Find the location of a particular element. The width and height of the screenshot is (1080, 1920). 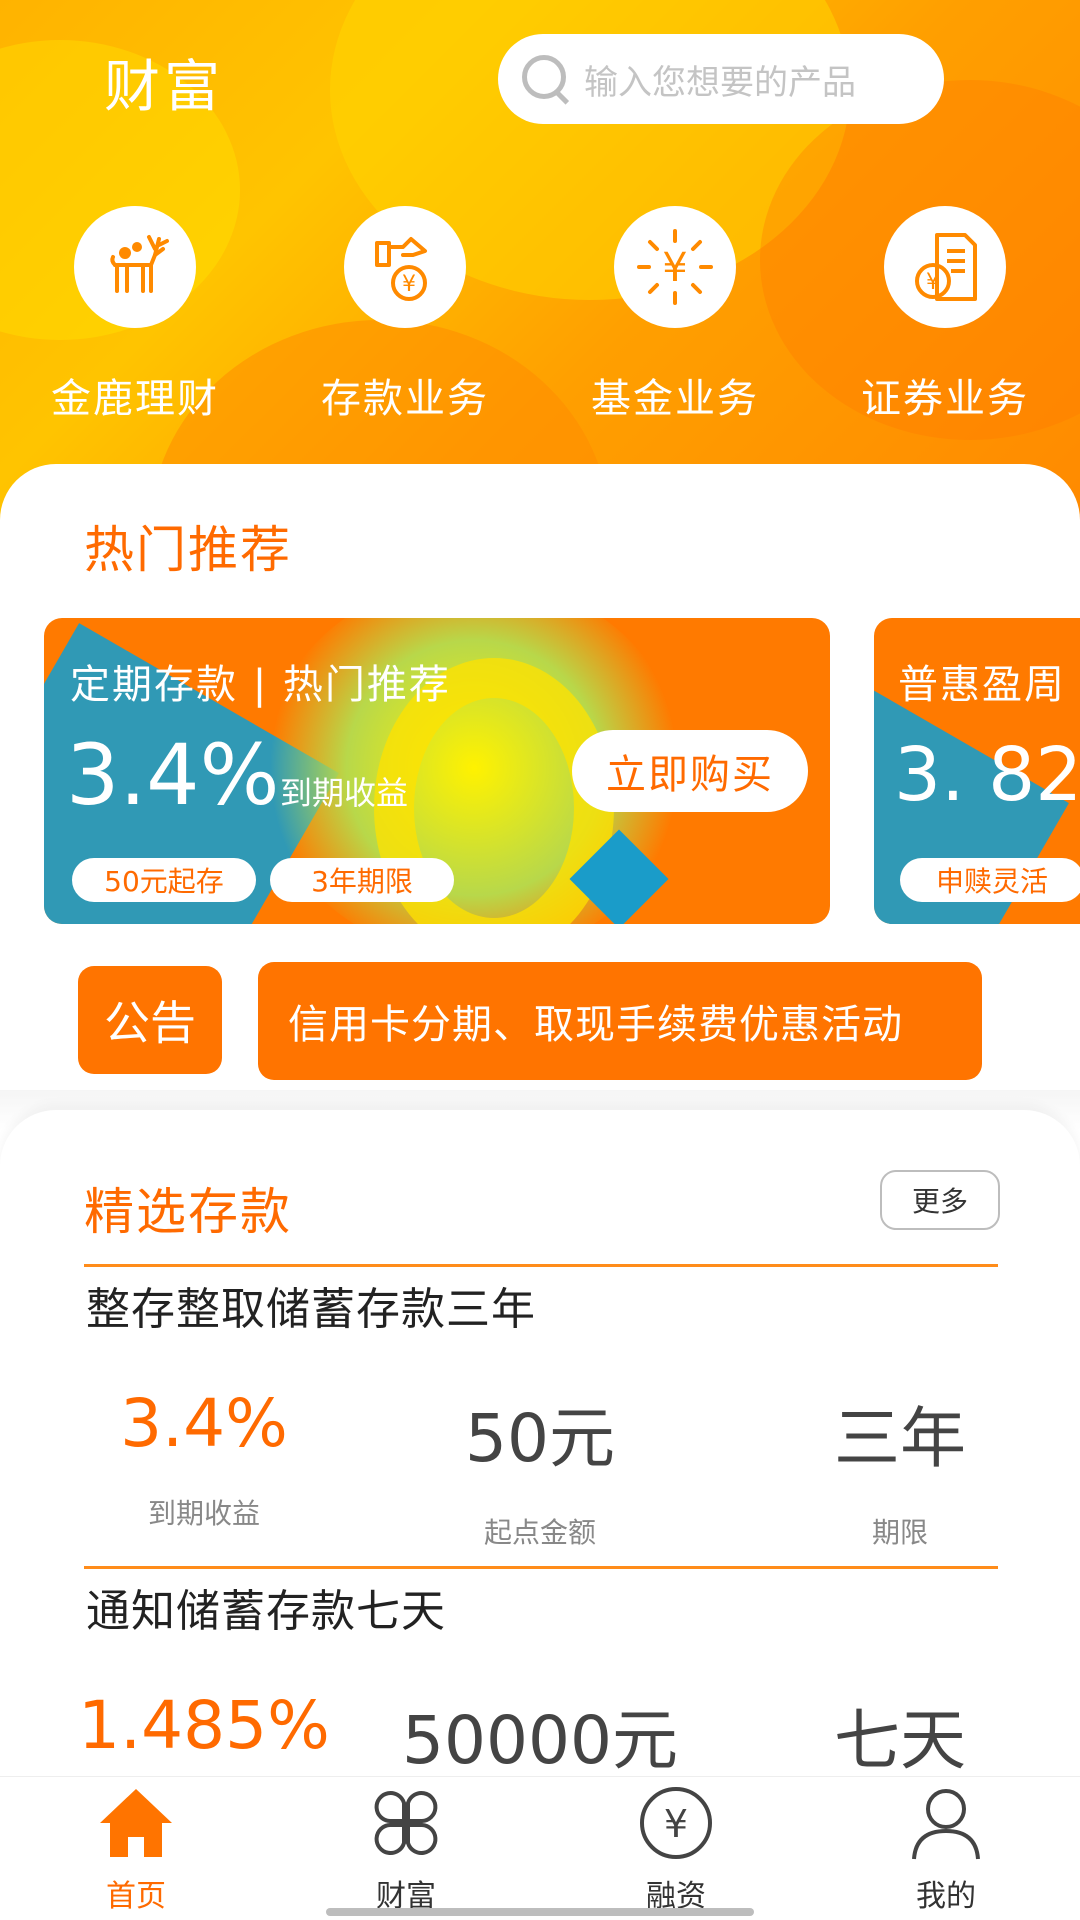

quick-action-deposit: ¥ 存款业务 is located at coordinates (405, 315).